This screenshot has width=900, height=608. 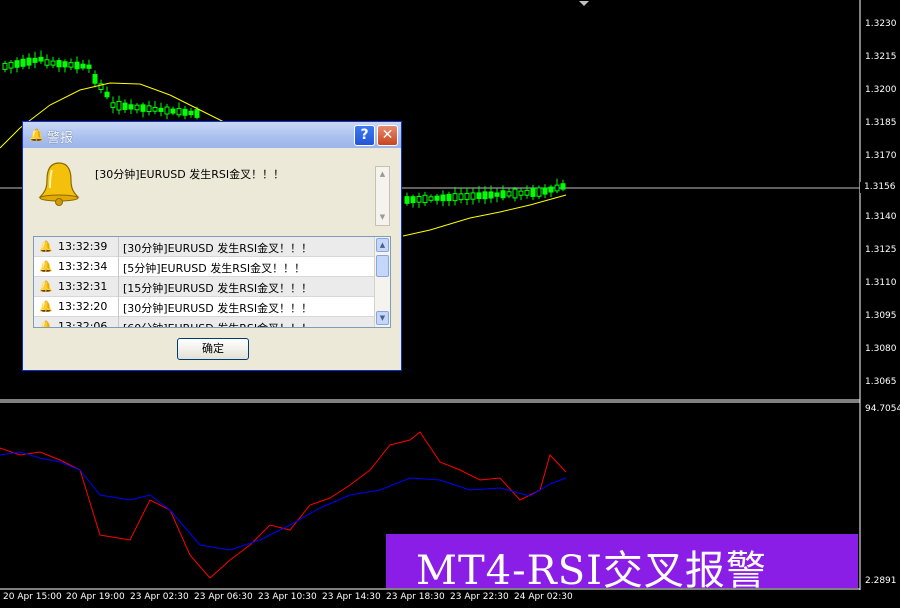 What do you see at coordinates (382, 282) in the screenshot?
I see `list-scrollbar: ▲ ▼` at bounding box center [382, 282].